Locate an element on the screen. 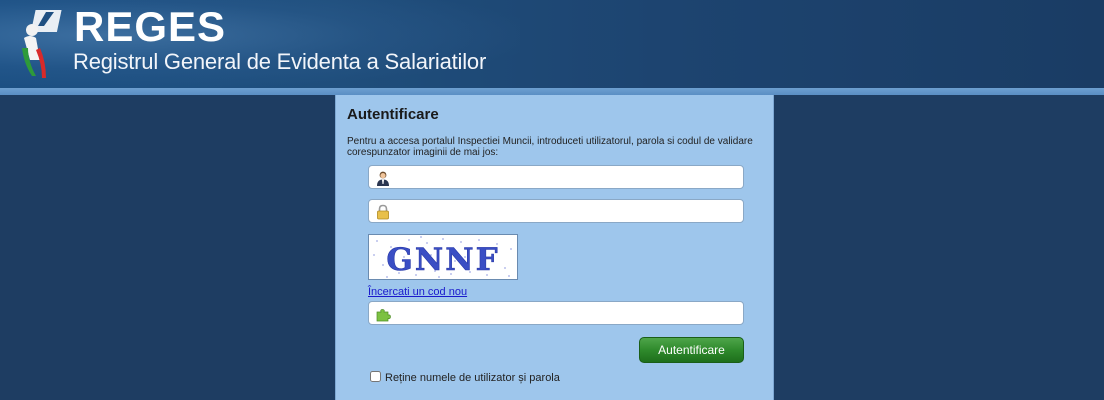  captcha-image: GNNF is located at coordinates (443, 257).